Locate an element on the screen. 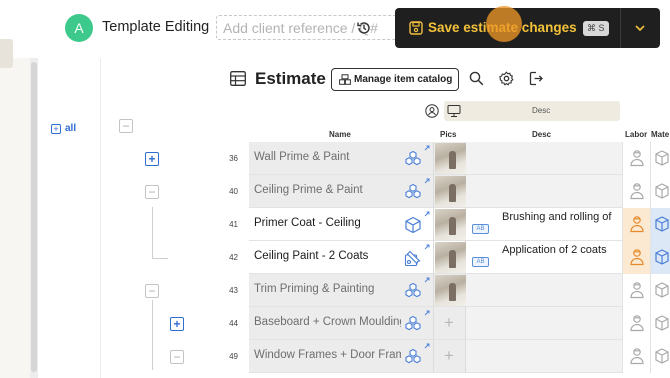 This screenshot has width=670, height=378. column-header-name: Name is located at coordinates (340, 134).